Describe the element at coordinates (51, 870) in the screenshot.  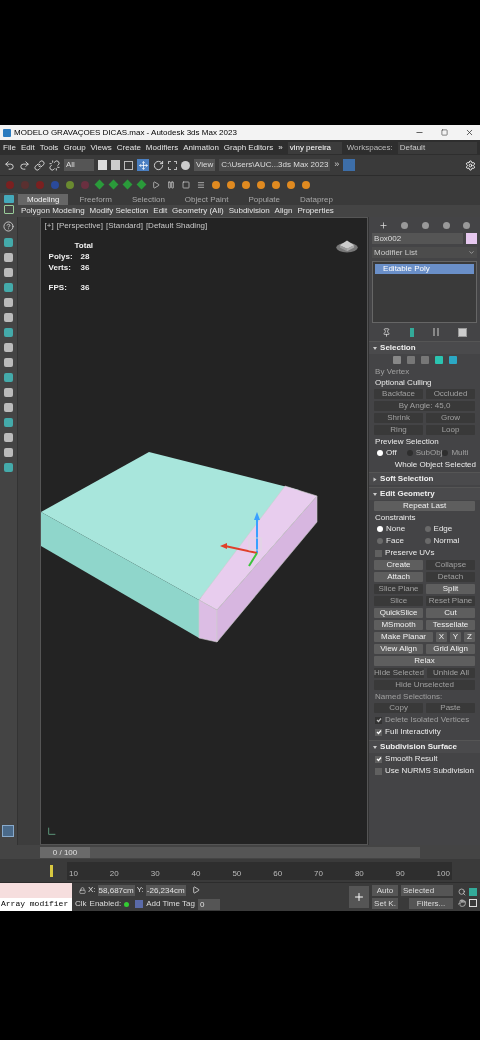
I see `key-marker` at that location.